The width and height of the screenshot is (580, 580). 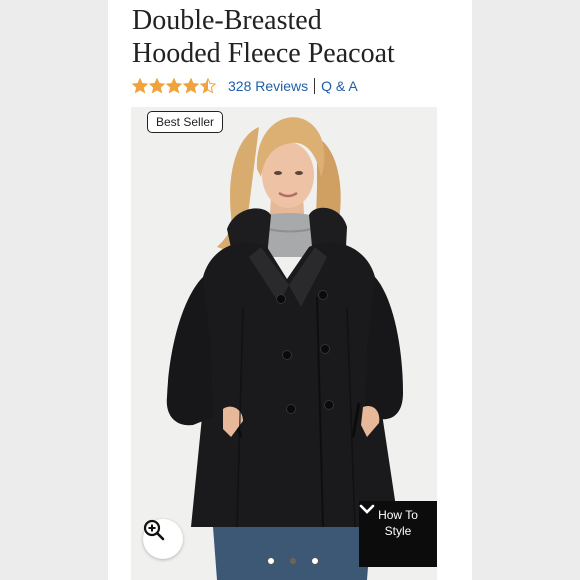 What do you see at coordinates (339, 86) in the screenshot?
I see `qa-link: Q & A` at bounding box center [339, 86].